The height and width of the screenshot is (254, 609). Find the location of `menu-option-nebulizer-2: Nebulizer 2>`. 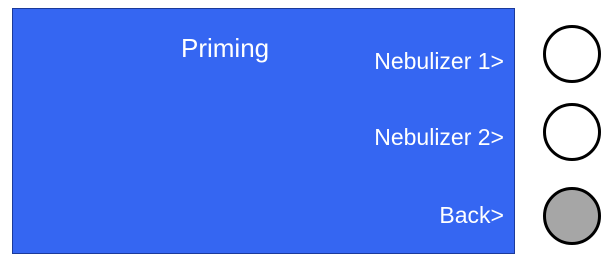

menu-option-nebulizer-2: Nebulizer 2> is located at coordinates (439, 137).